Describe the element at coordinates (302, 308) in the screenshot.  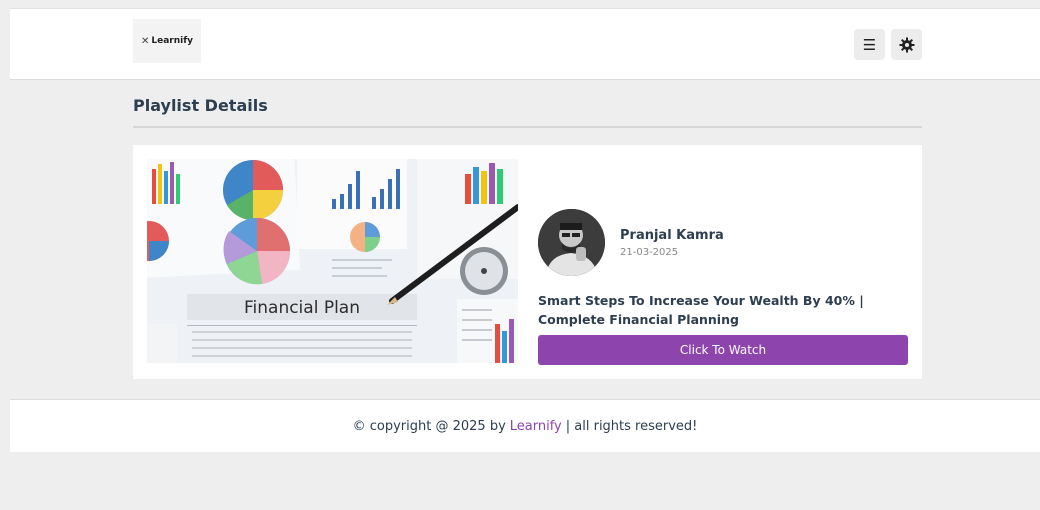
I see `thumbnail-caption: Financial Plan` at that location.